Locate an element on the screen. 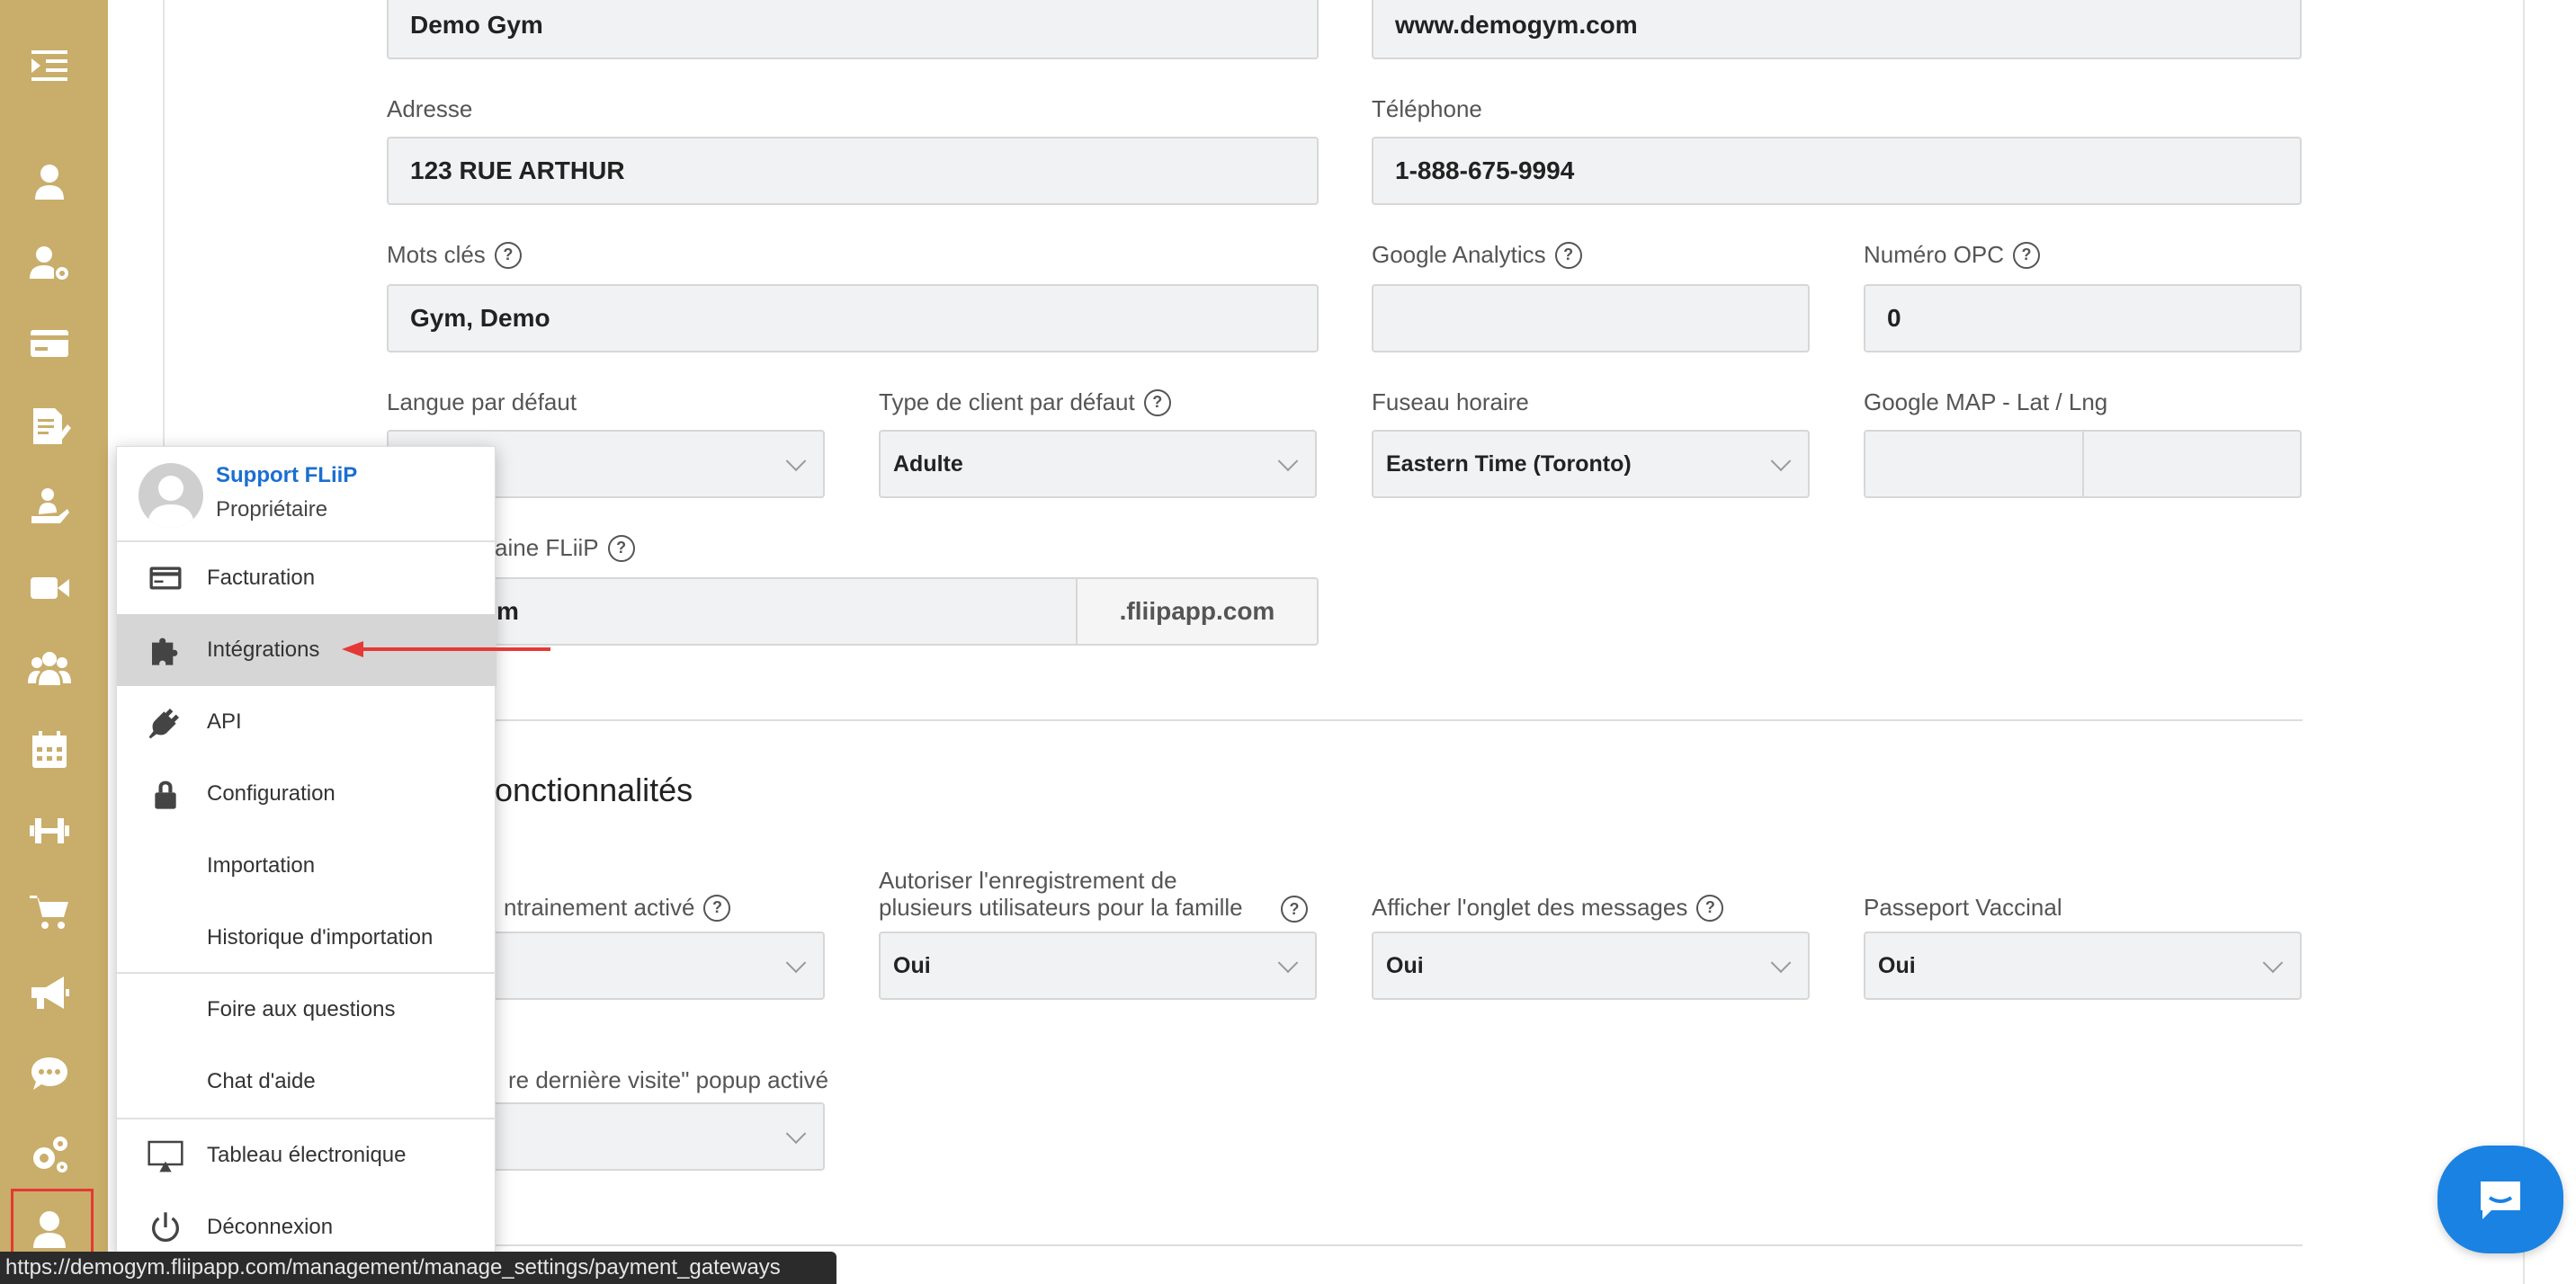 The image size is (2576, 1284). menu-item-importation: Importation is located at coordinates (306, 866).